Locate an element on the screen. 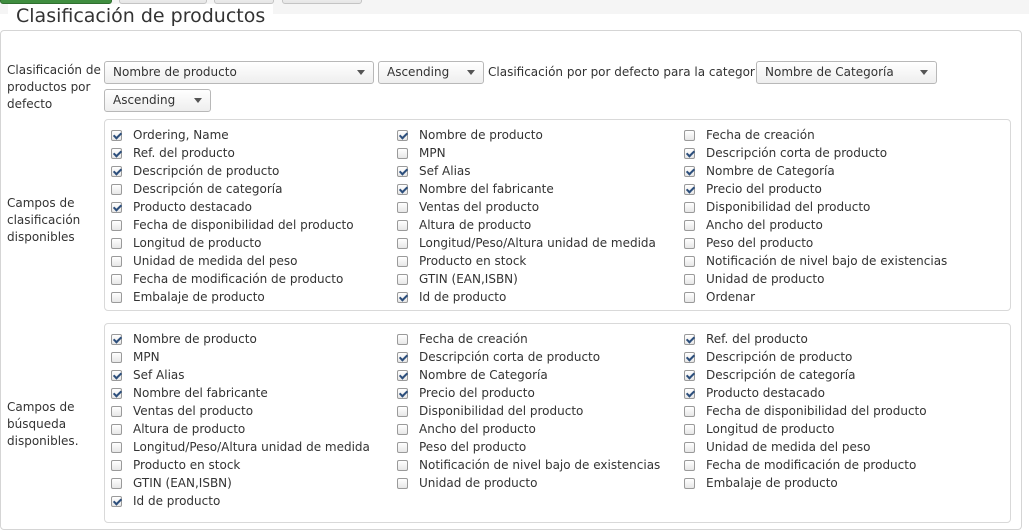 This screenshot has width=1029, height=530. search-field-option: Embalaje de producto is located at coordinates (805, 483).